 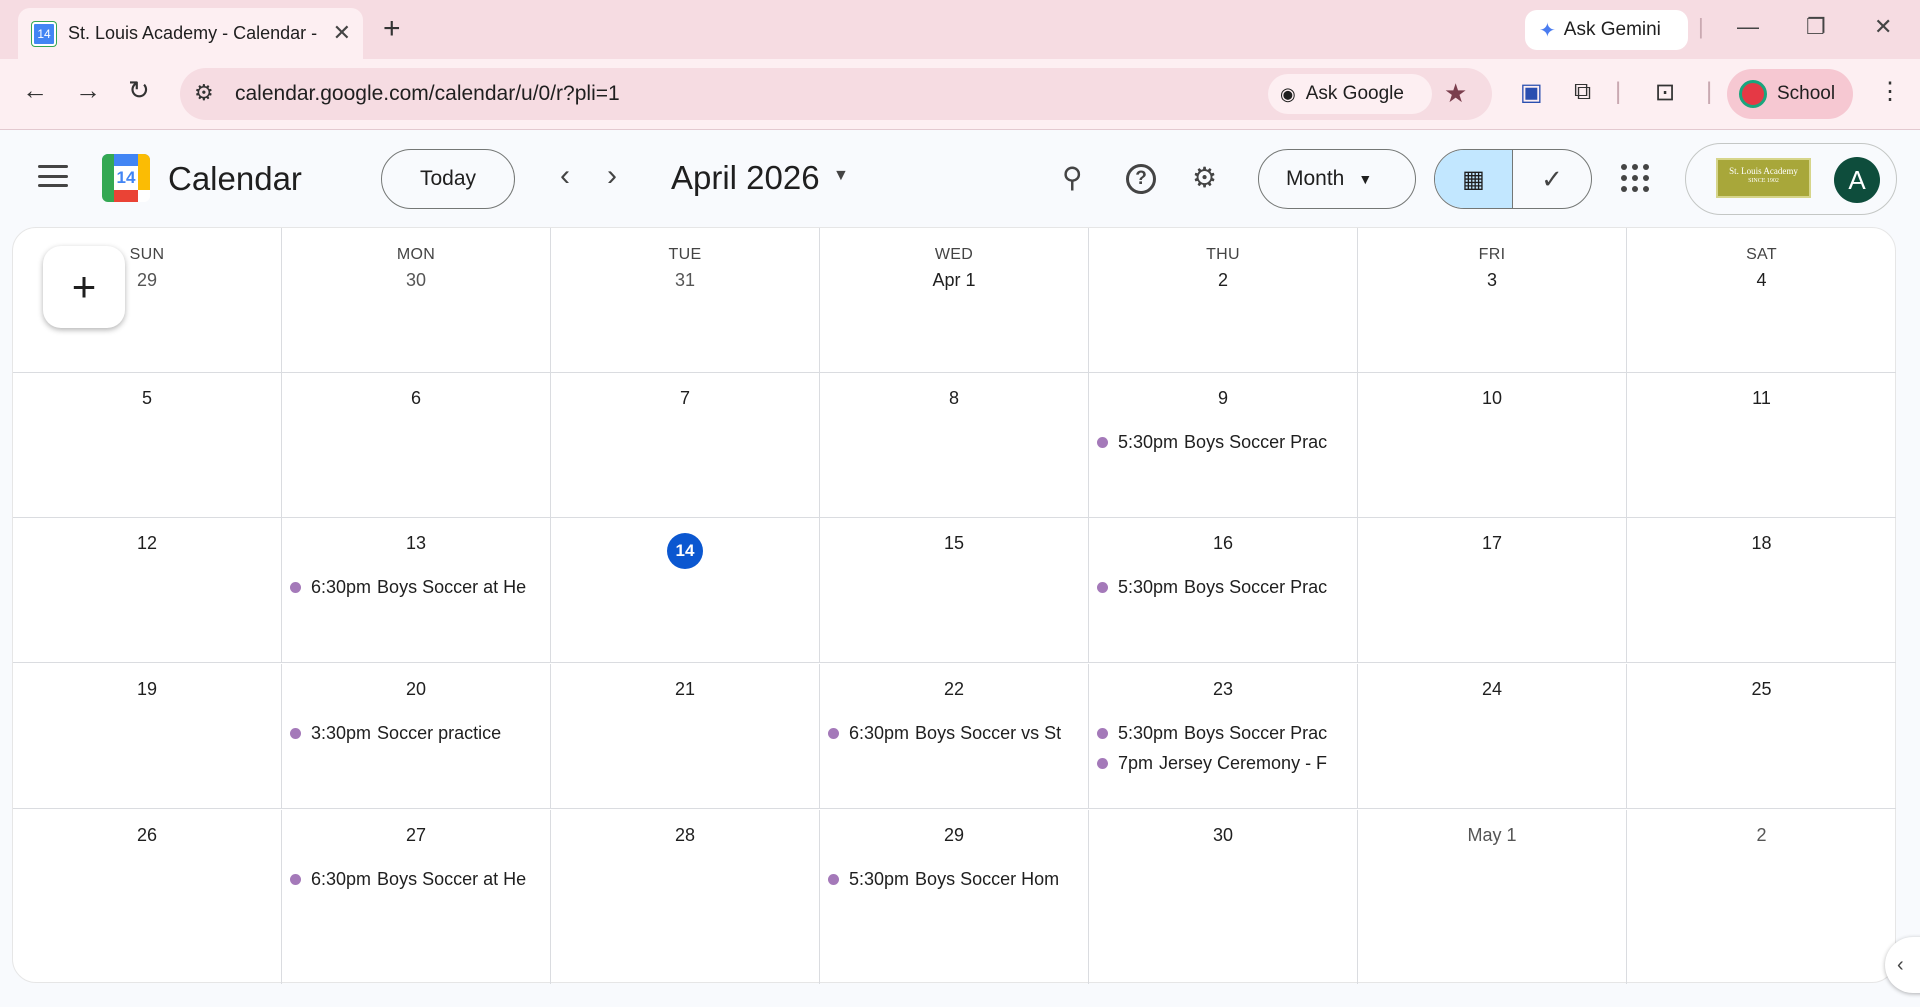 What do you see at coordinates (1606, 30) in the screenshot?
I see `ask-gemini-button: ✦ Ask Gemini` at bounding box center [1606, 30].